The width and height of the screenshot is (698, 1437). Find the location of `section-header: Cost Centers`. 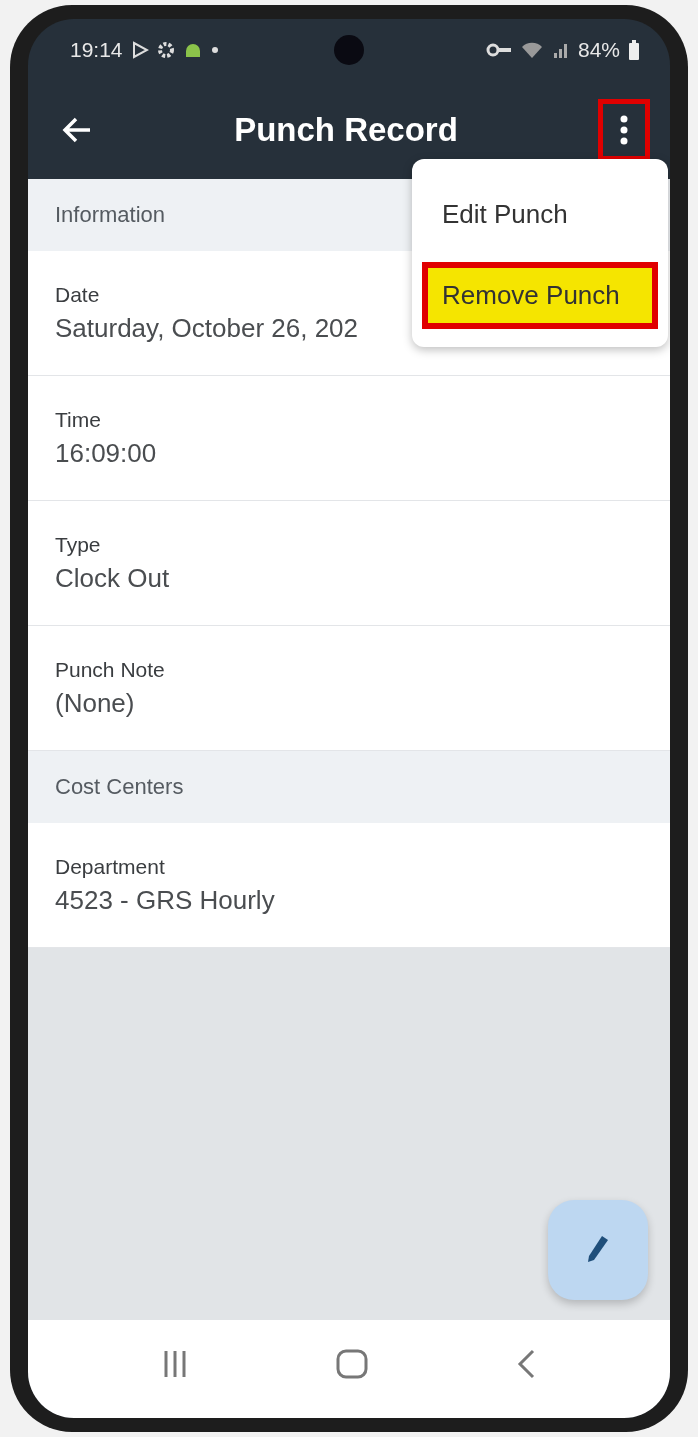

section-header: Cost Centers is located at coordinates (349, 787).